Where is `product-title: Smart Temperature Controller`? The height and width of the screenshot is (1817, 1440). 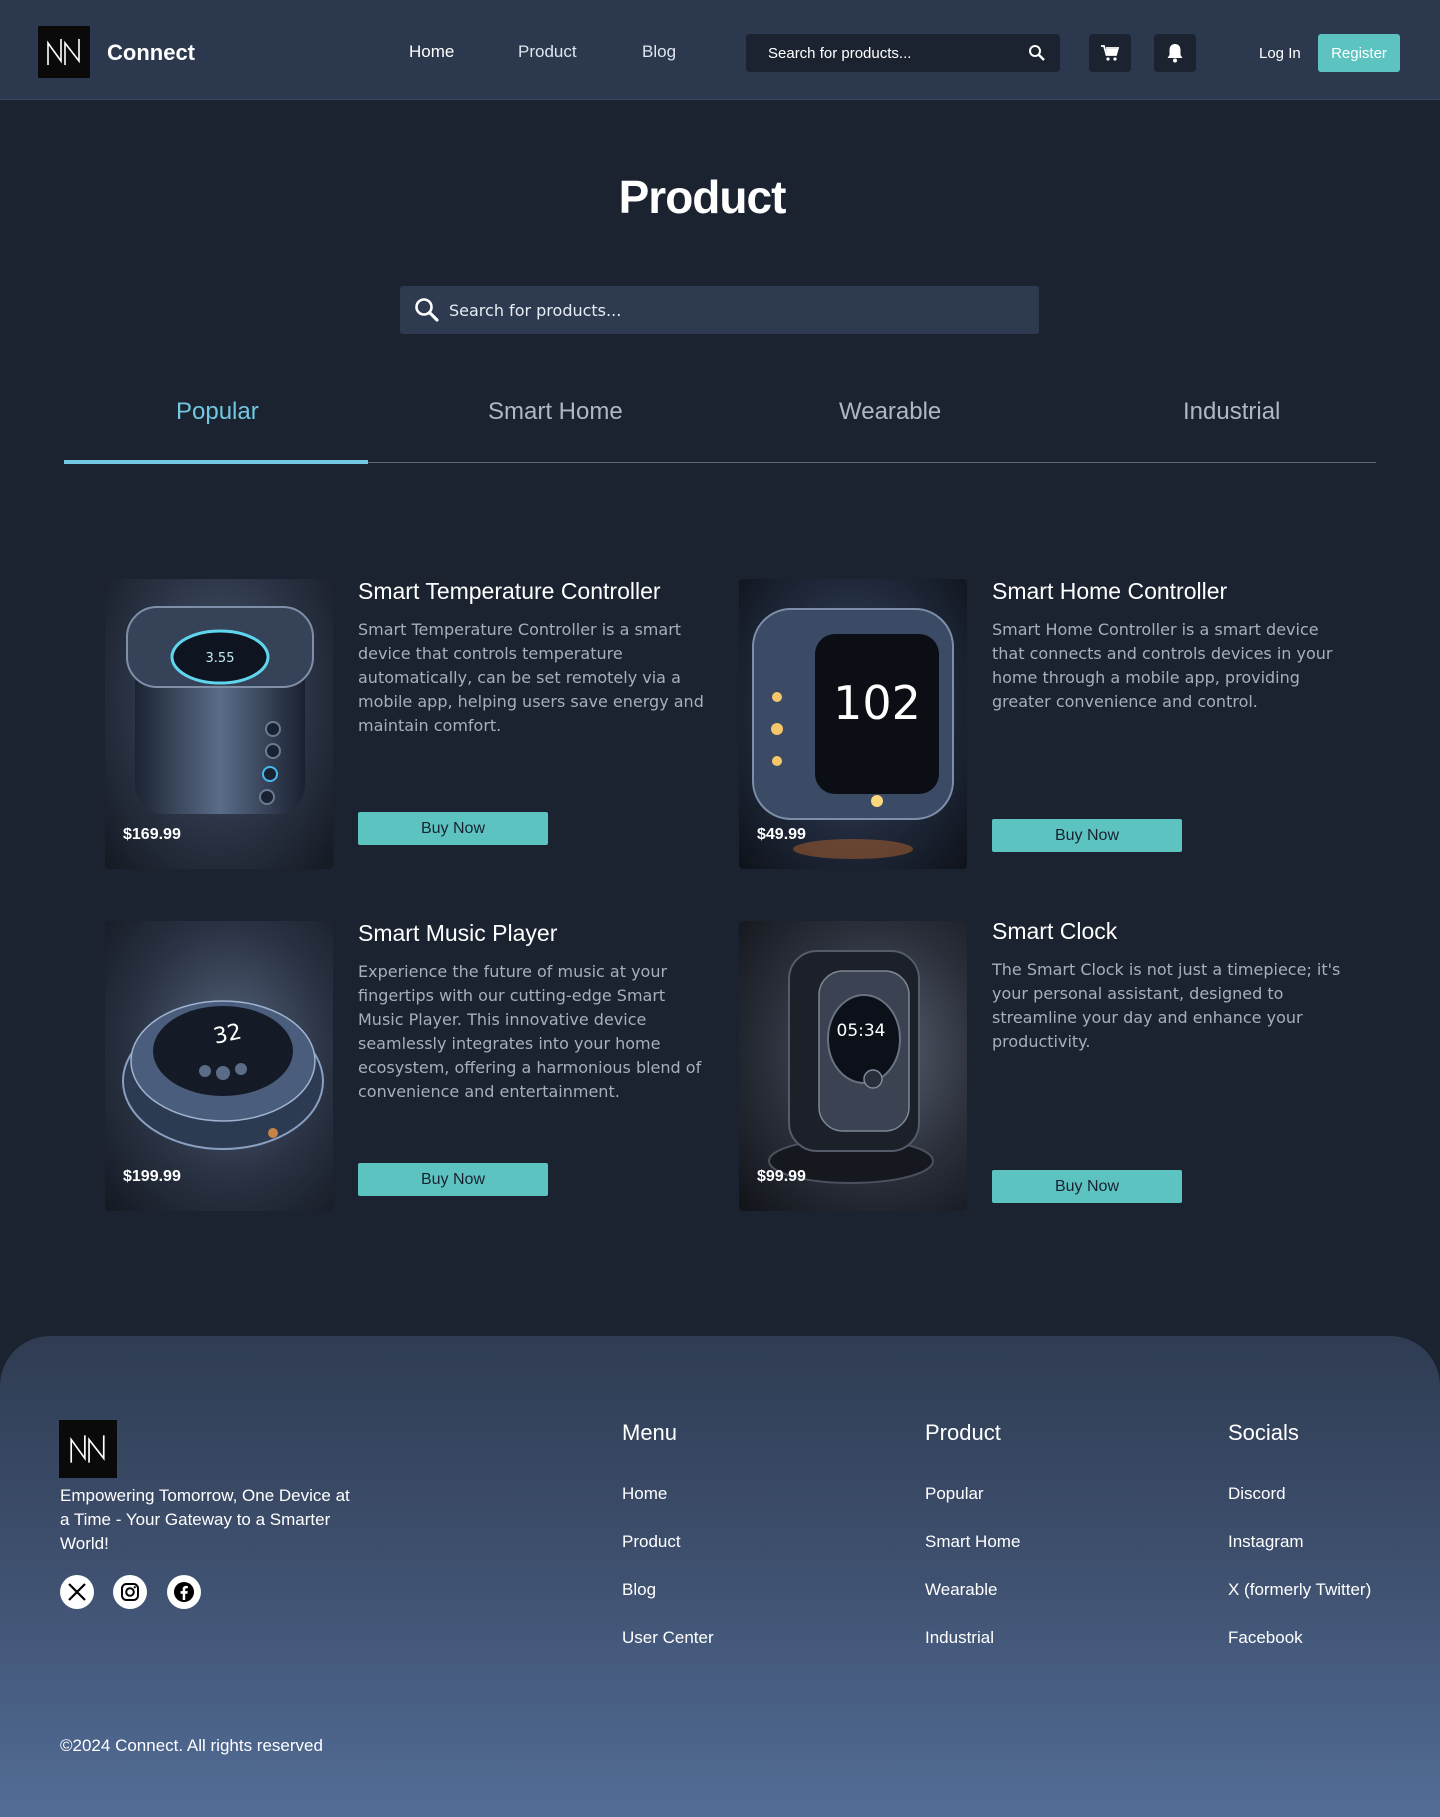
product-title: Smart Temperature Controller is located at coordinates (509, 591).